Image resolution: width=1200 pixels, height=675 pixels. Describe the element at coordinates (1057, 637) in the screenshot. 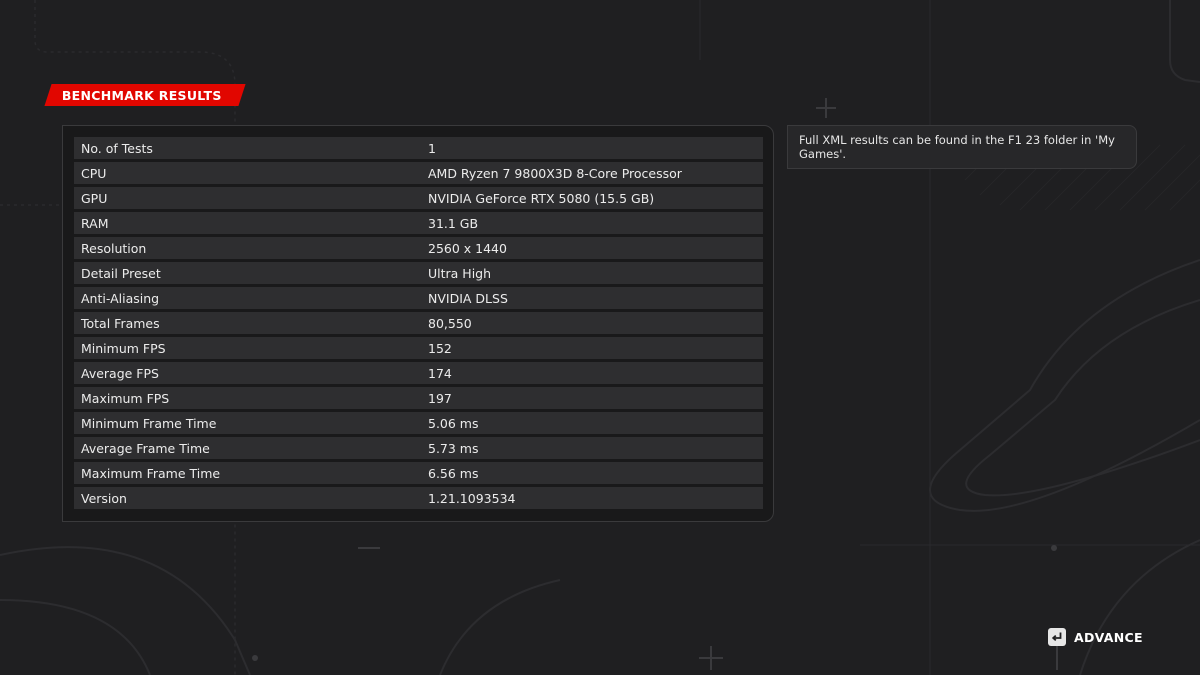

I see `enter-key-icon` at that location.